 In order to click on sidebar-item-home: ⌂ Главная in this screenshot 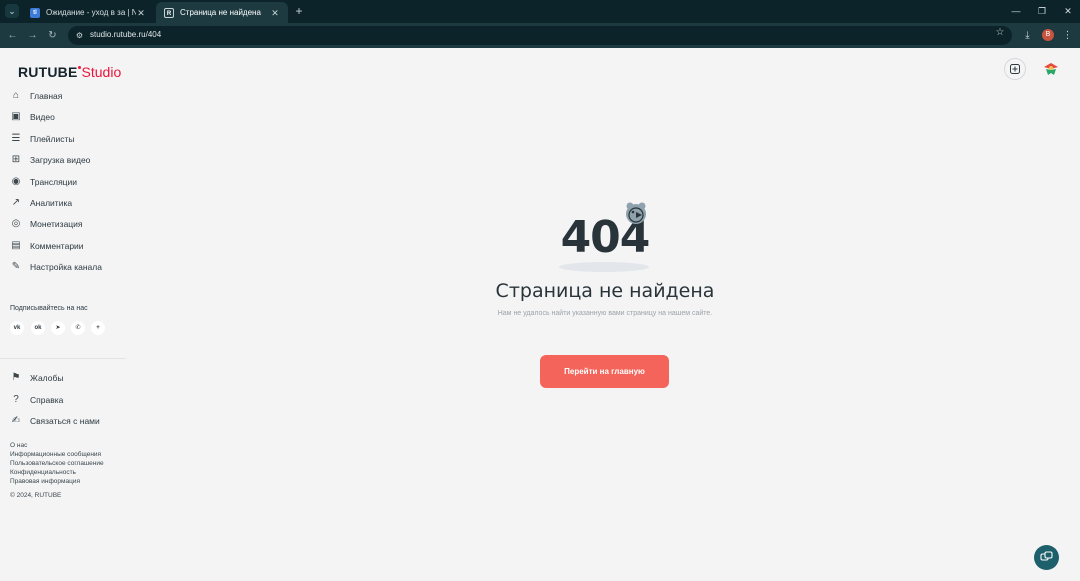, I will do `click(36, 96)`.